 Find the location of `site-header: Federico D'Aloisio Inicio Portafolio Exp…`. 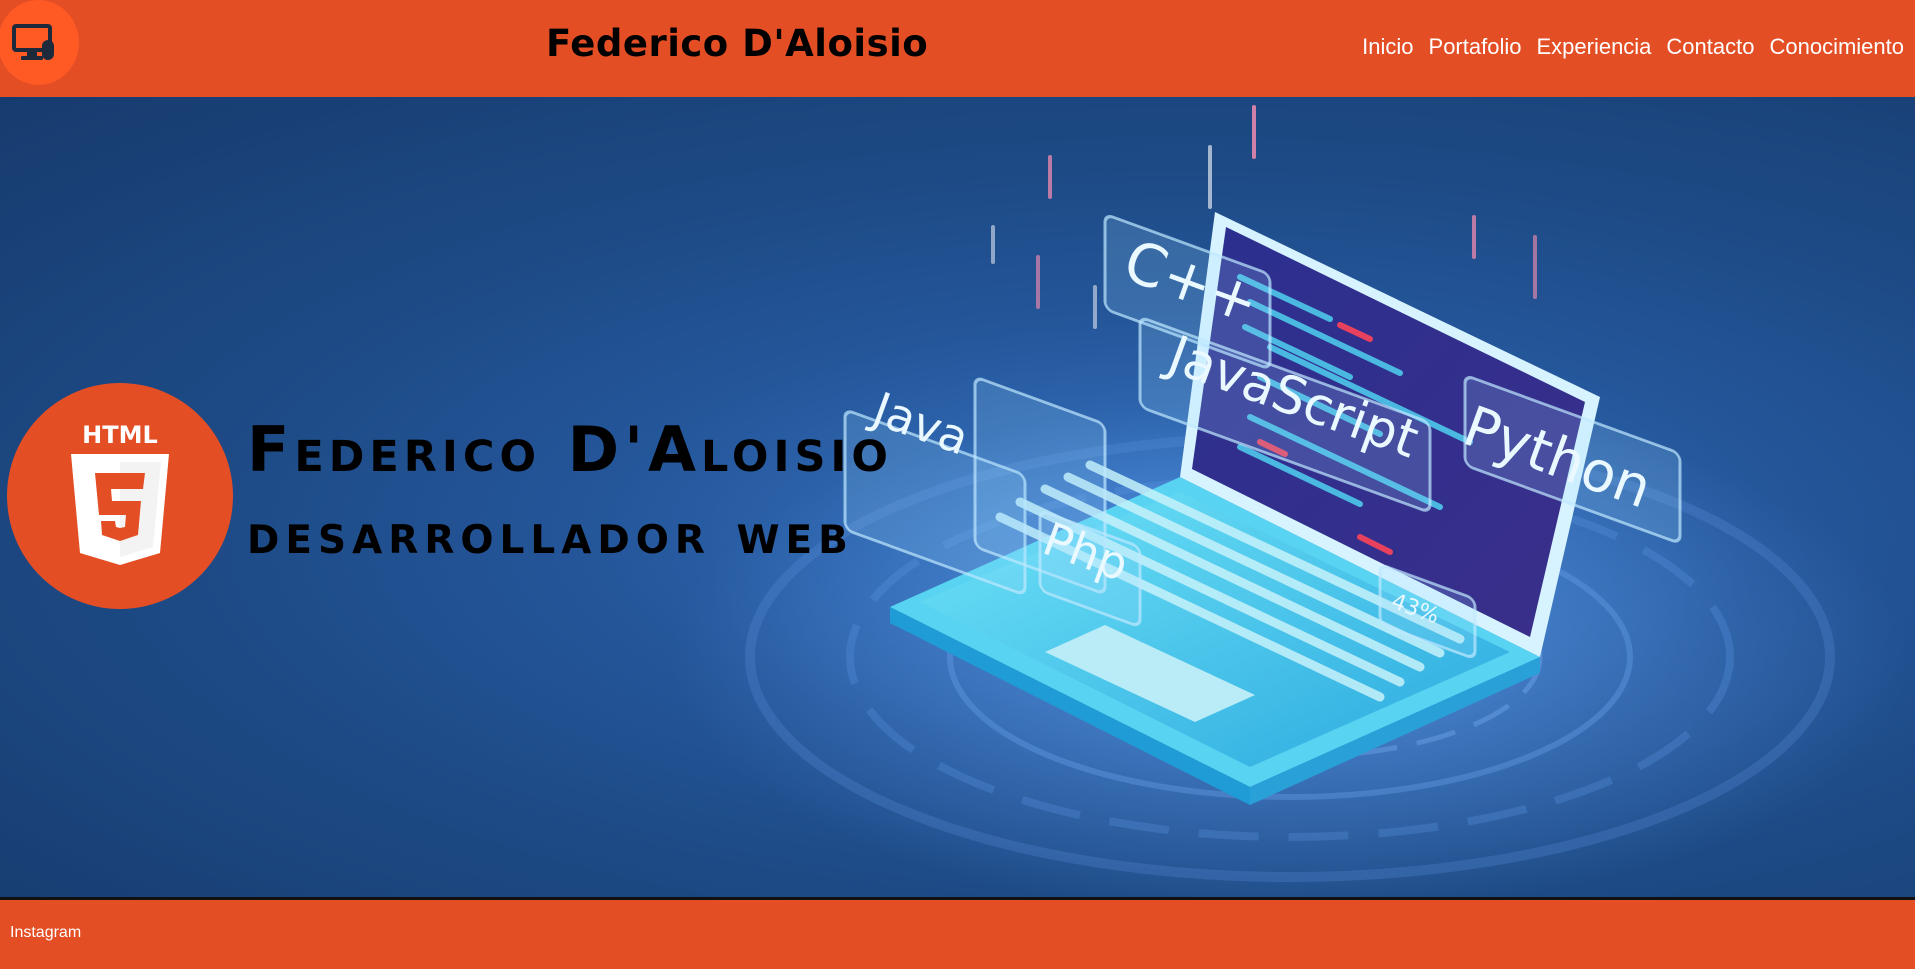

site-header: Federico D'Aloisio Inicio Portafolio Exp… is located at coordinates (957, 48).